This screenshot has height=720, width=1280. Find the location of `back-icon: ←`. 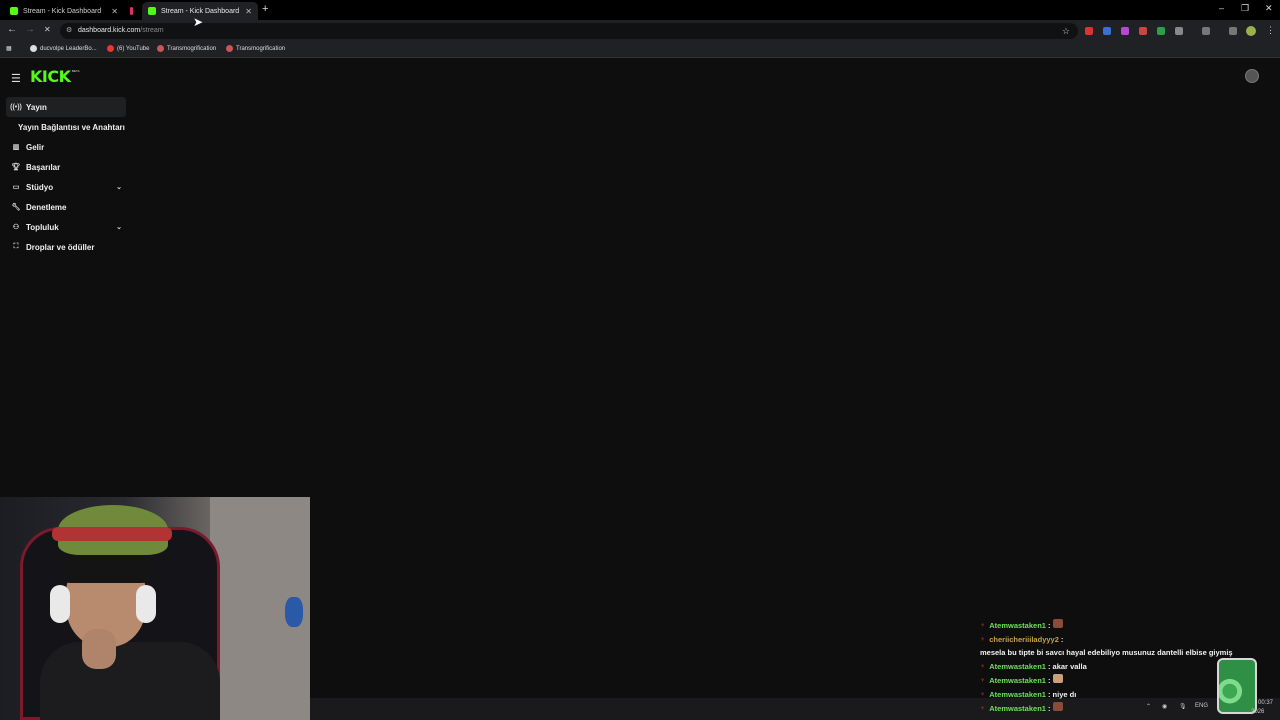

back-icon: ← is located at coordinates (12, 29).